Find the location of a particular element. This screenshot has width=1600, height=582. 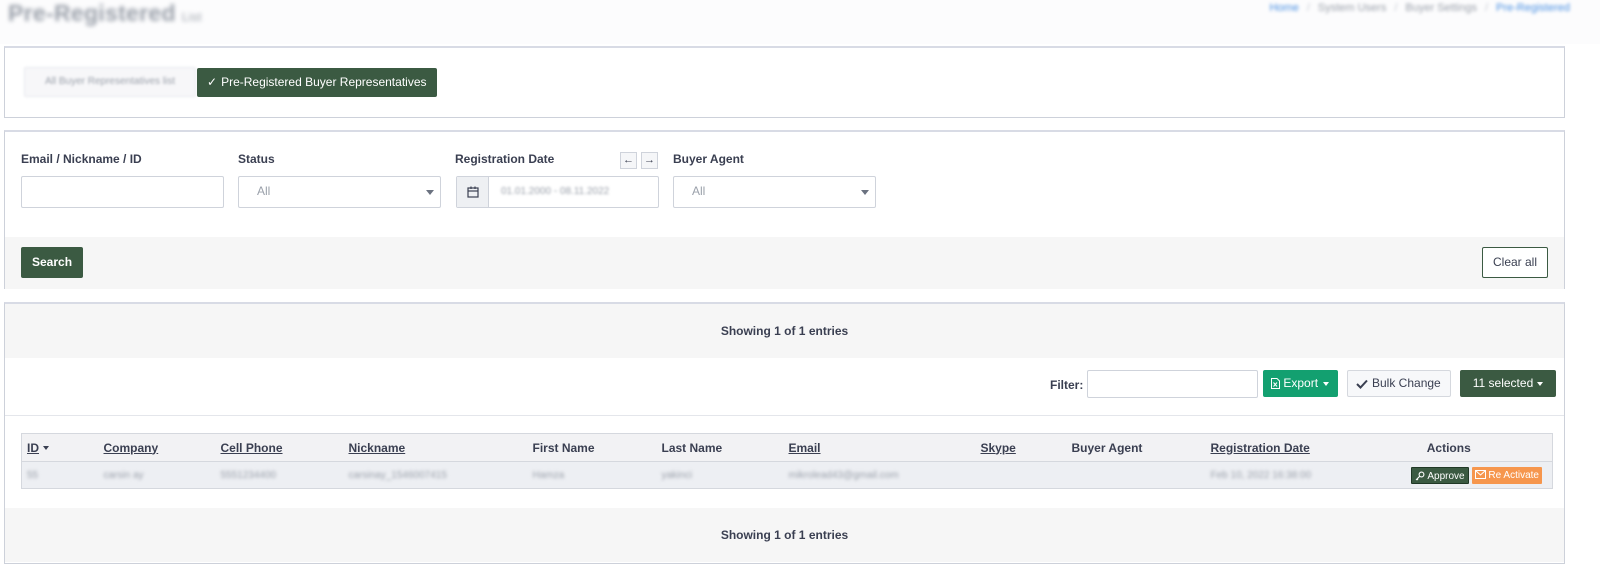

arrow-left-icon: ← is located at coordinates (628, 160).